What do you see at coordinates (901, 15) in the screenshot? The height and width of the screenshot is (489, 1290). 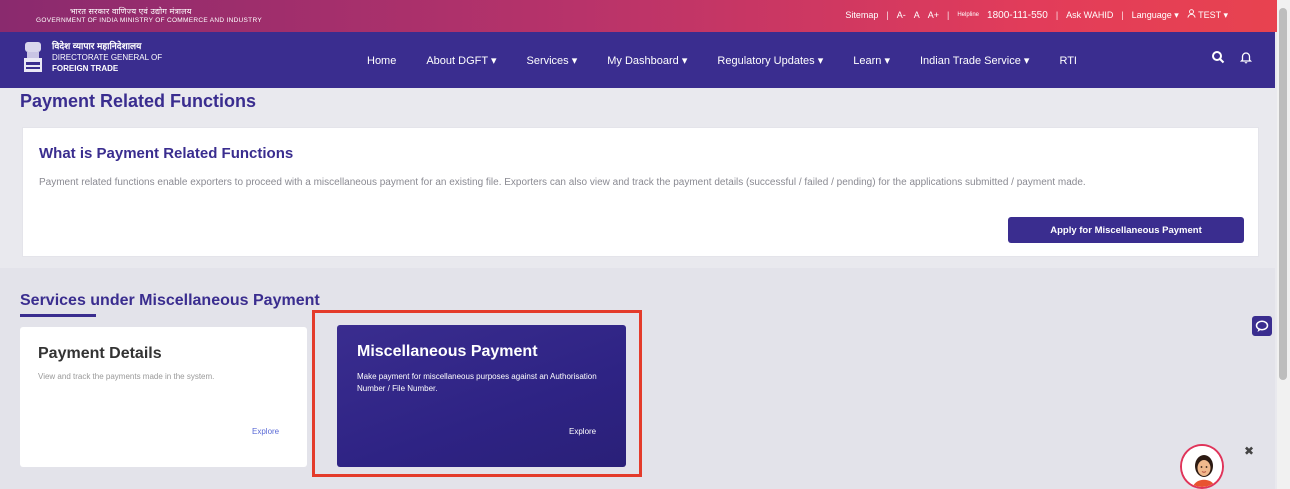 I see `font-decrease-button: A-` at bounding box center [901, 15].